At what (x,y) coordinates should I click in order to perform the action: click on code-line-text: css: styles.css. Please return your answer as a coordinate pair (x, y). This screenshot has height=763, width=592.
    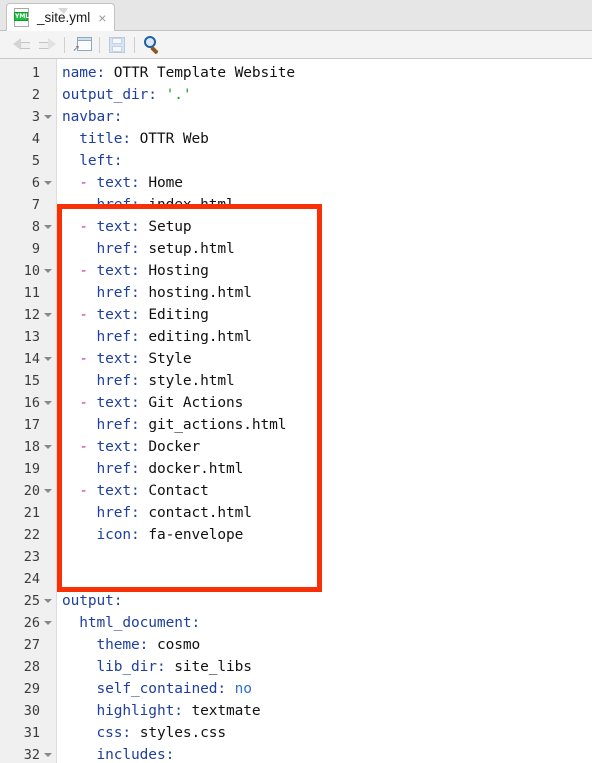
    Looking at the image, I should click on (161, 733).